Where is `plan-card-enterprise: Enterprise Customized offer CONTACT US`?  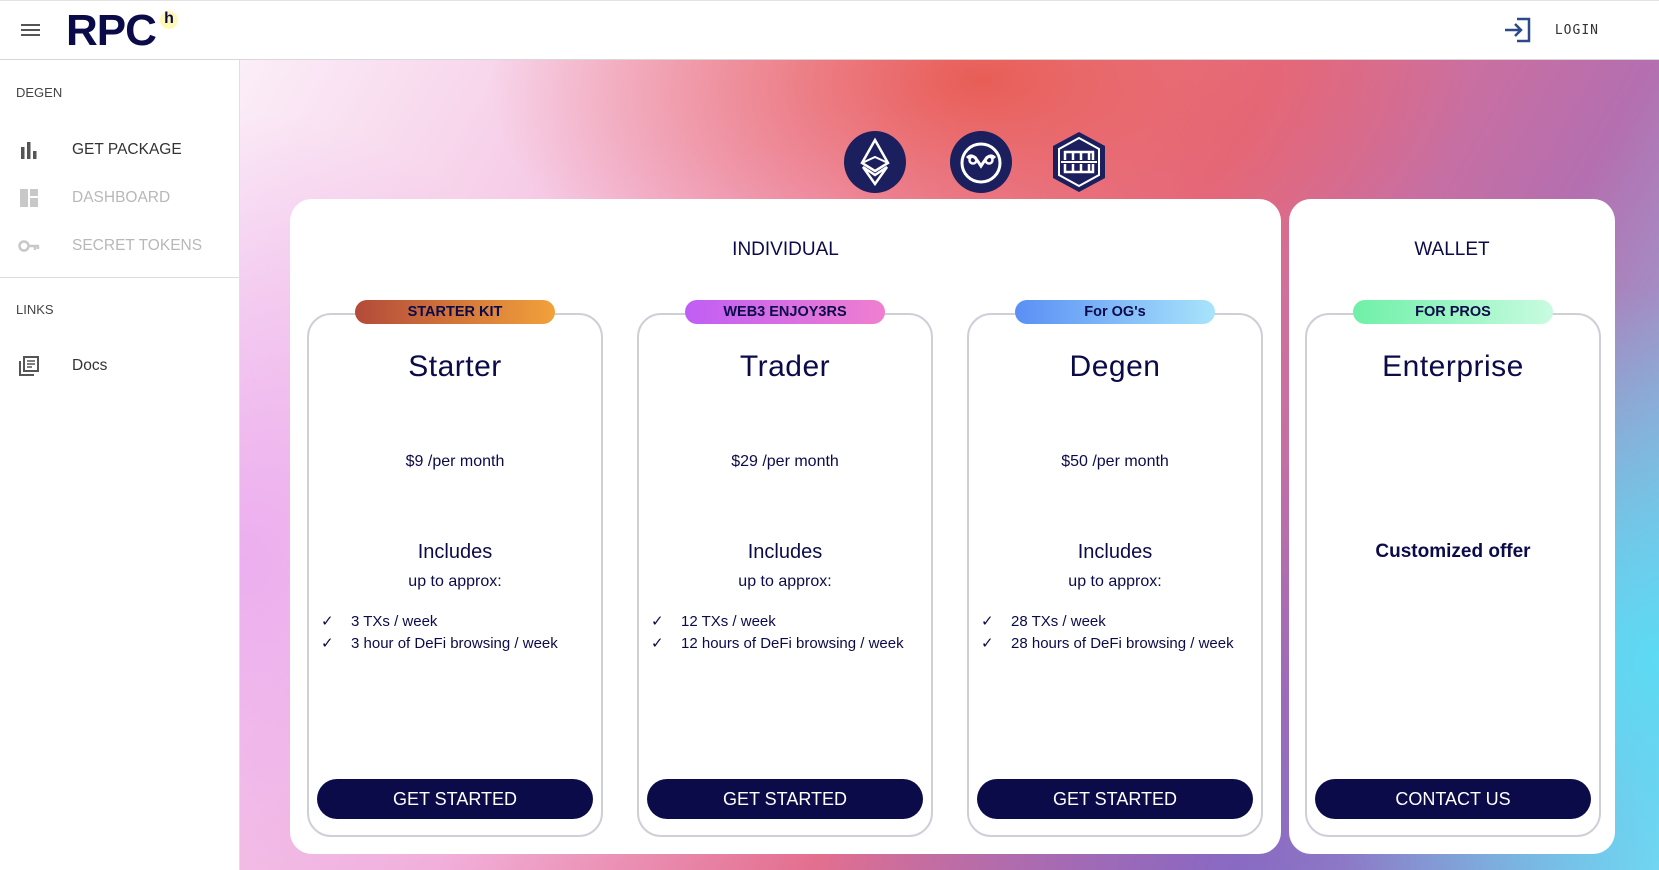 plan-card-enterprise: Enterprise Customized offer CONTACT US is located at coordinates (1453, 575).